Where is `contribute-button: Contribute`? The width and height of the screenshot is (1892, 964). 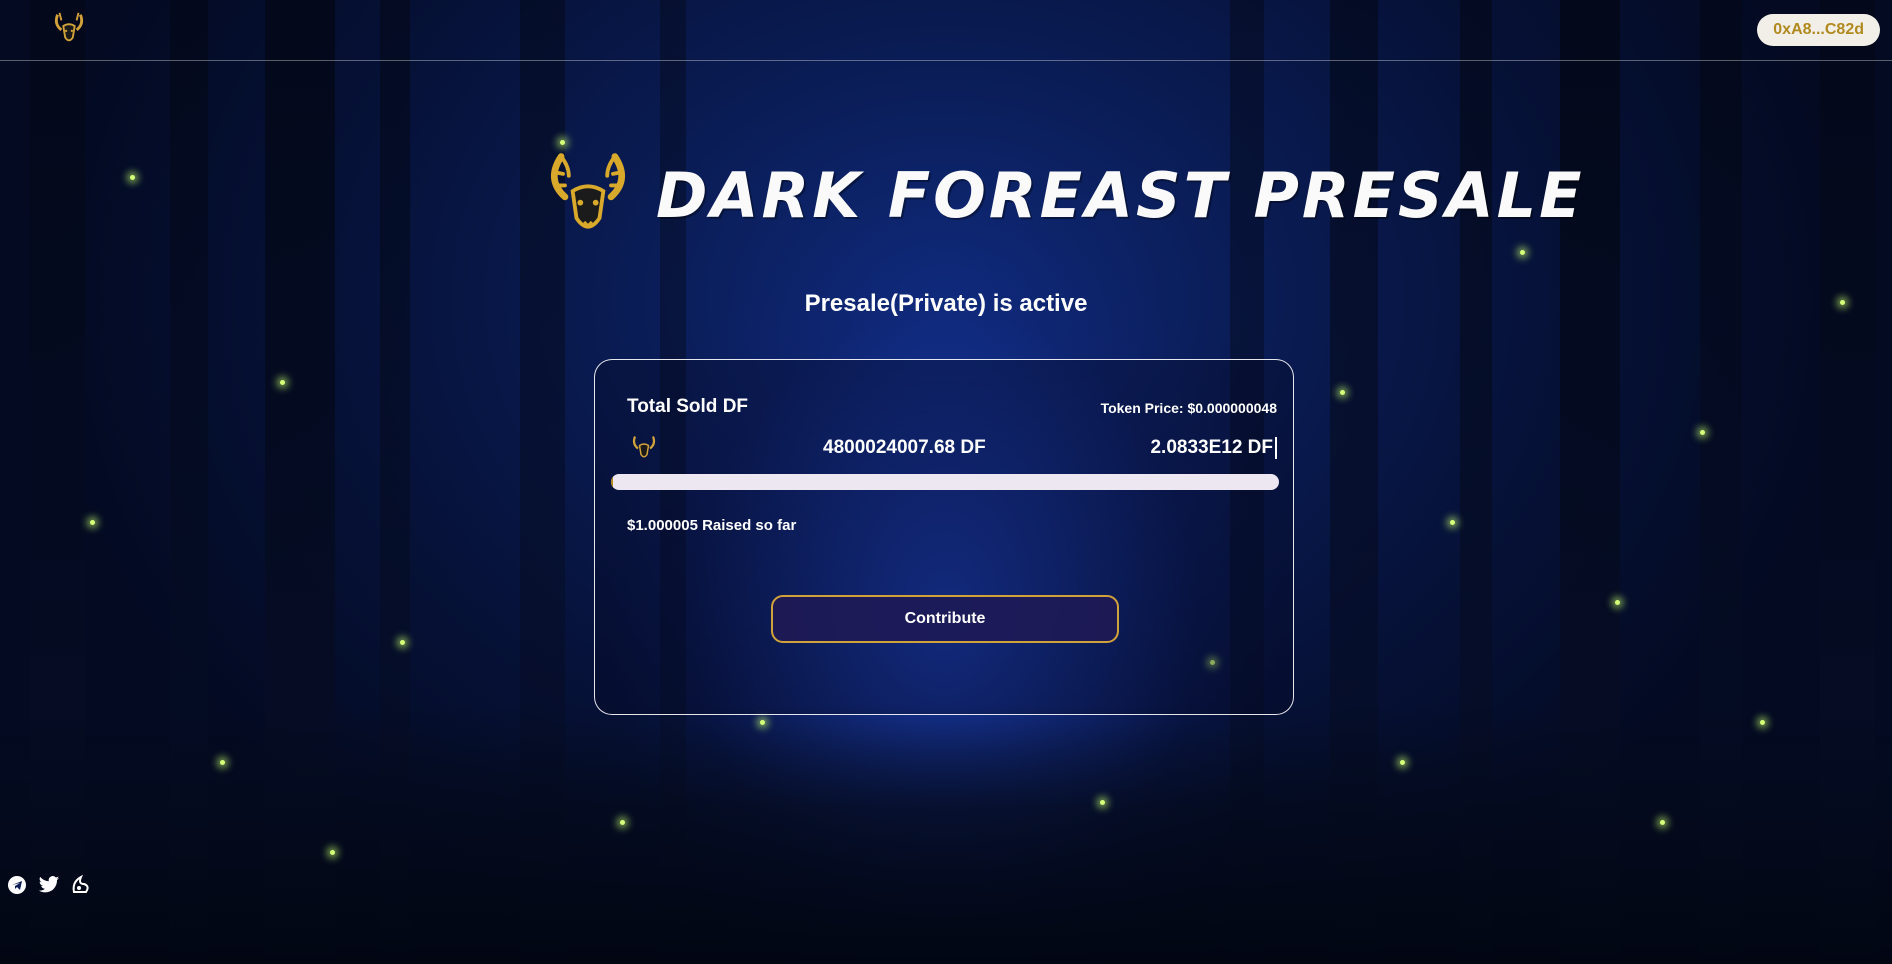
contribute-button: Contribute is located at coordinates (945, 619).